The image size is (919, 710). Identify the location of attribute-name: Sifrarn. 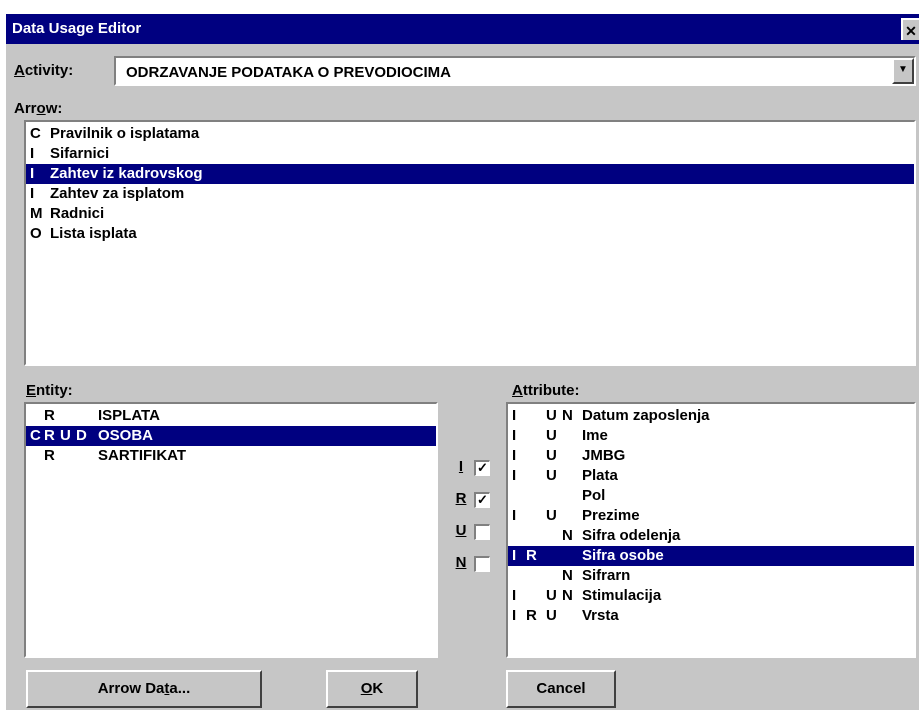
(606, 575).